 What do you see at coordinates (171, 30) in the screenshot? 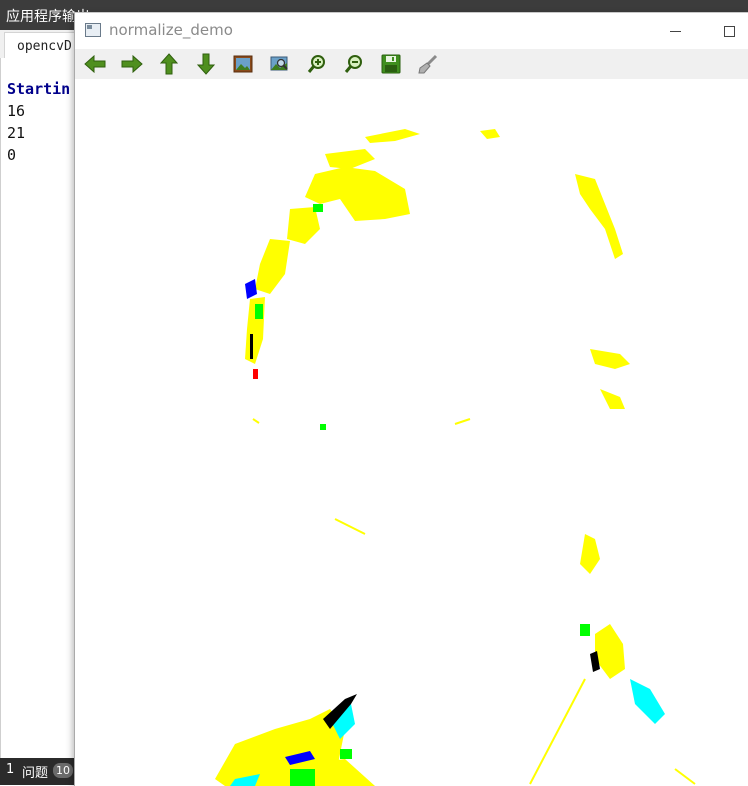
I see `window-title: normalize_demo` at bounding box center [171, 30].